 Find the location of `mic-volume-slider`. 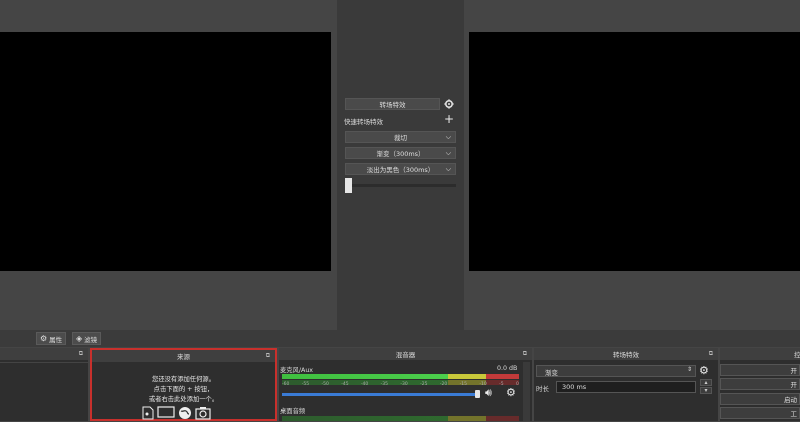

mic-volume-slider is located at coordinates (380, 394).